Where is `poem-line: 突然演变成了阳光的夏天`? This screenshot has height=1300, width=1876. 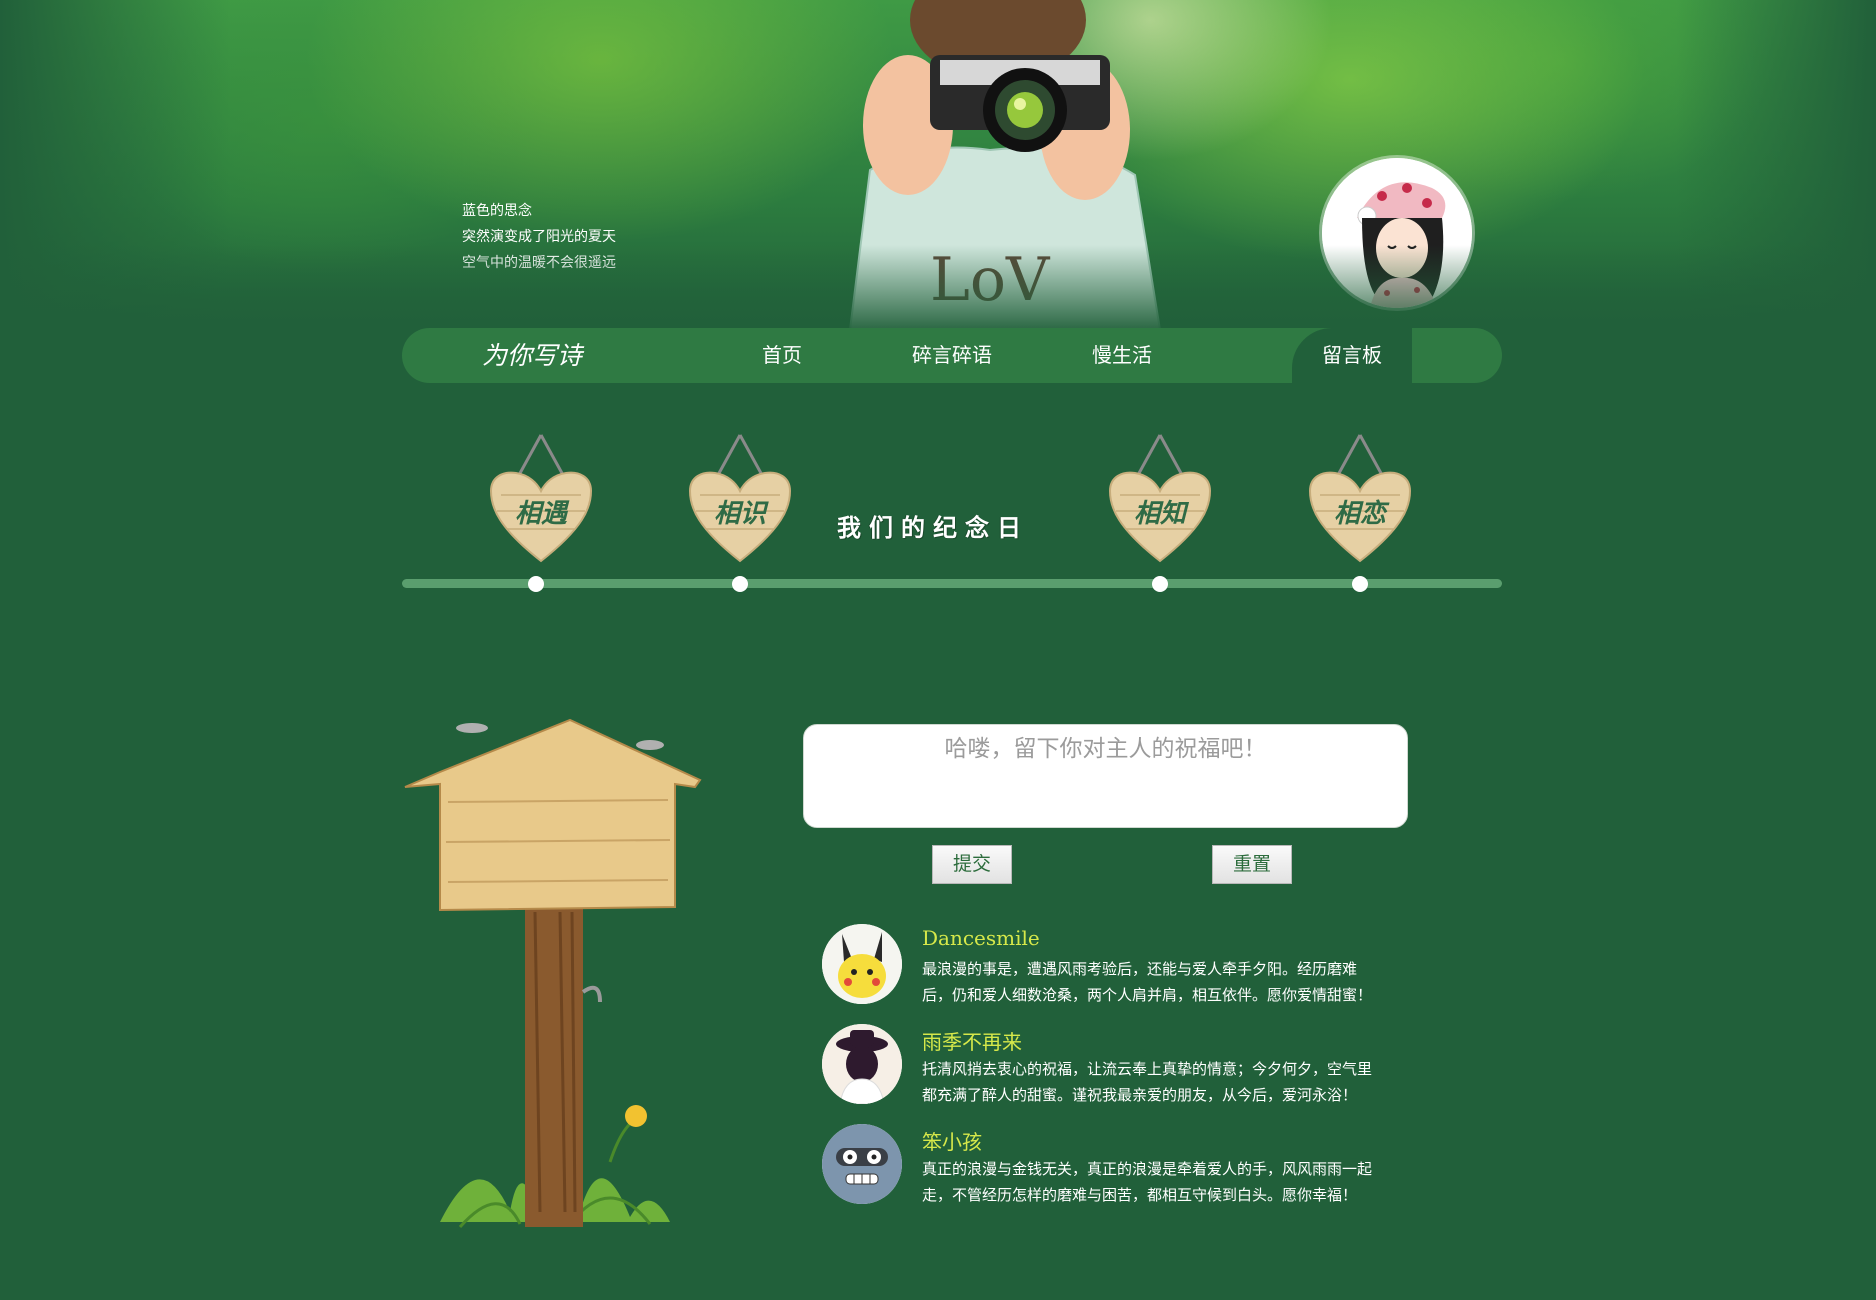
poem-line: 突然演变成了阳光的夏天 is located at coordinates (539, 237).